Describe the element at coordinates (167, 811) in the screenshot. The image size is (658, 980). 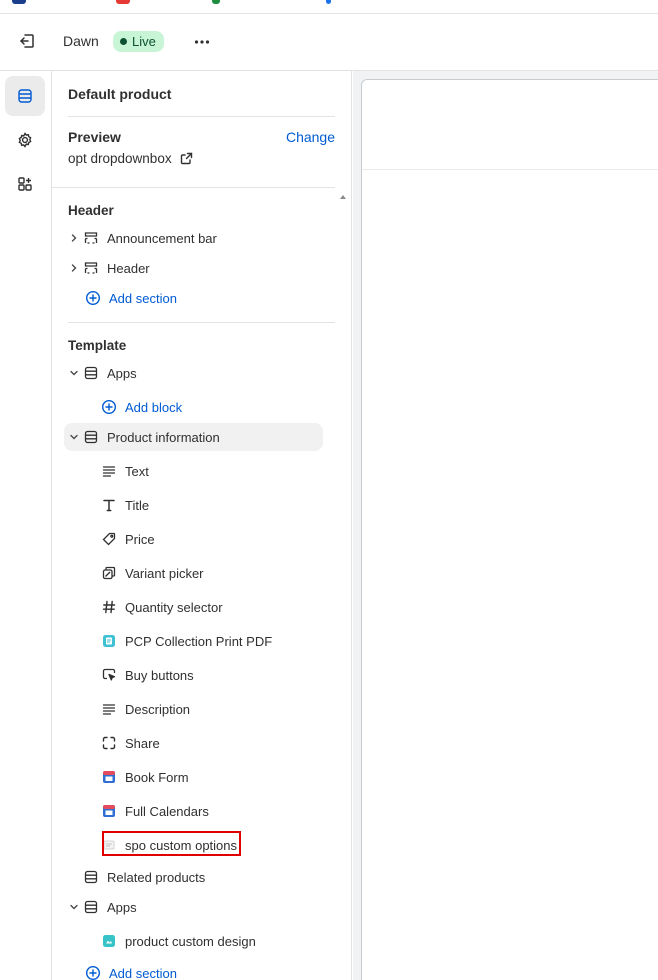
I see `block-label: Full Calendars` at that location.